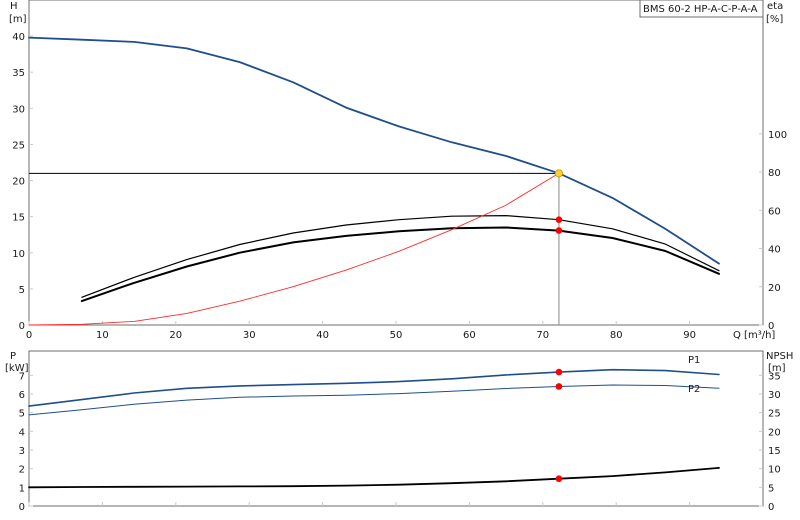 The width and height of the screenshot is (800, 520). Describe the element at coordinates (14, 6) in the screenshot. I see `y-axis-left-name: H` at that location.